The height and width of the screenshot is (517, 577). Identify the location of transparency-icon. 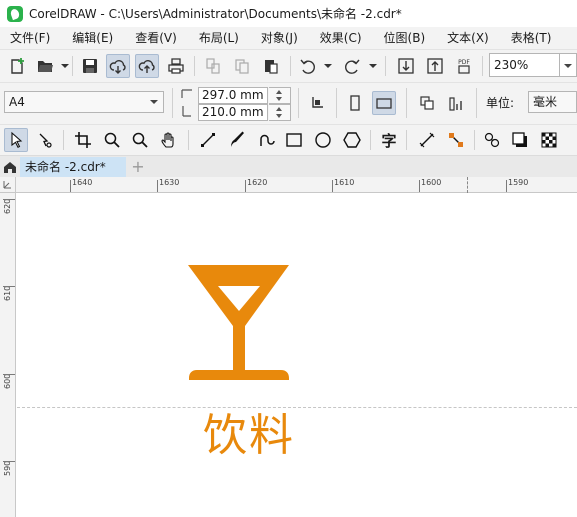
(549, 140).